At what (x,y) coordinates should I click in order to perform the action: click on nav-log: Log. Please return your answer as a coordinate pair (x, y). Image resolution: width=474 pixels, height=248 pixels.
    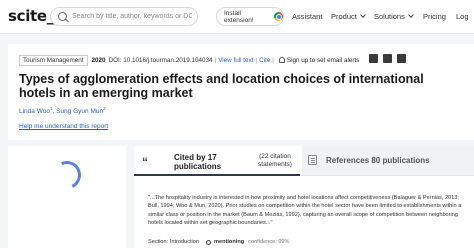
    Looking at the image, I should click on (462, 16).